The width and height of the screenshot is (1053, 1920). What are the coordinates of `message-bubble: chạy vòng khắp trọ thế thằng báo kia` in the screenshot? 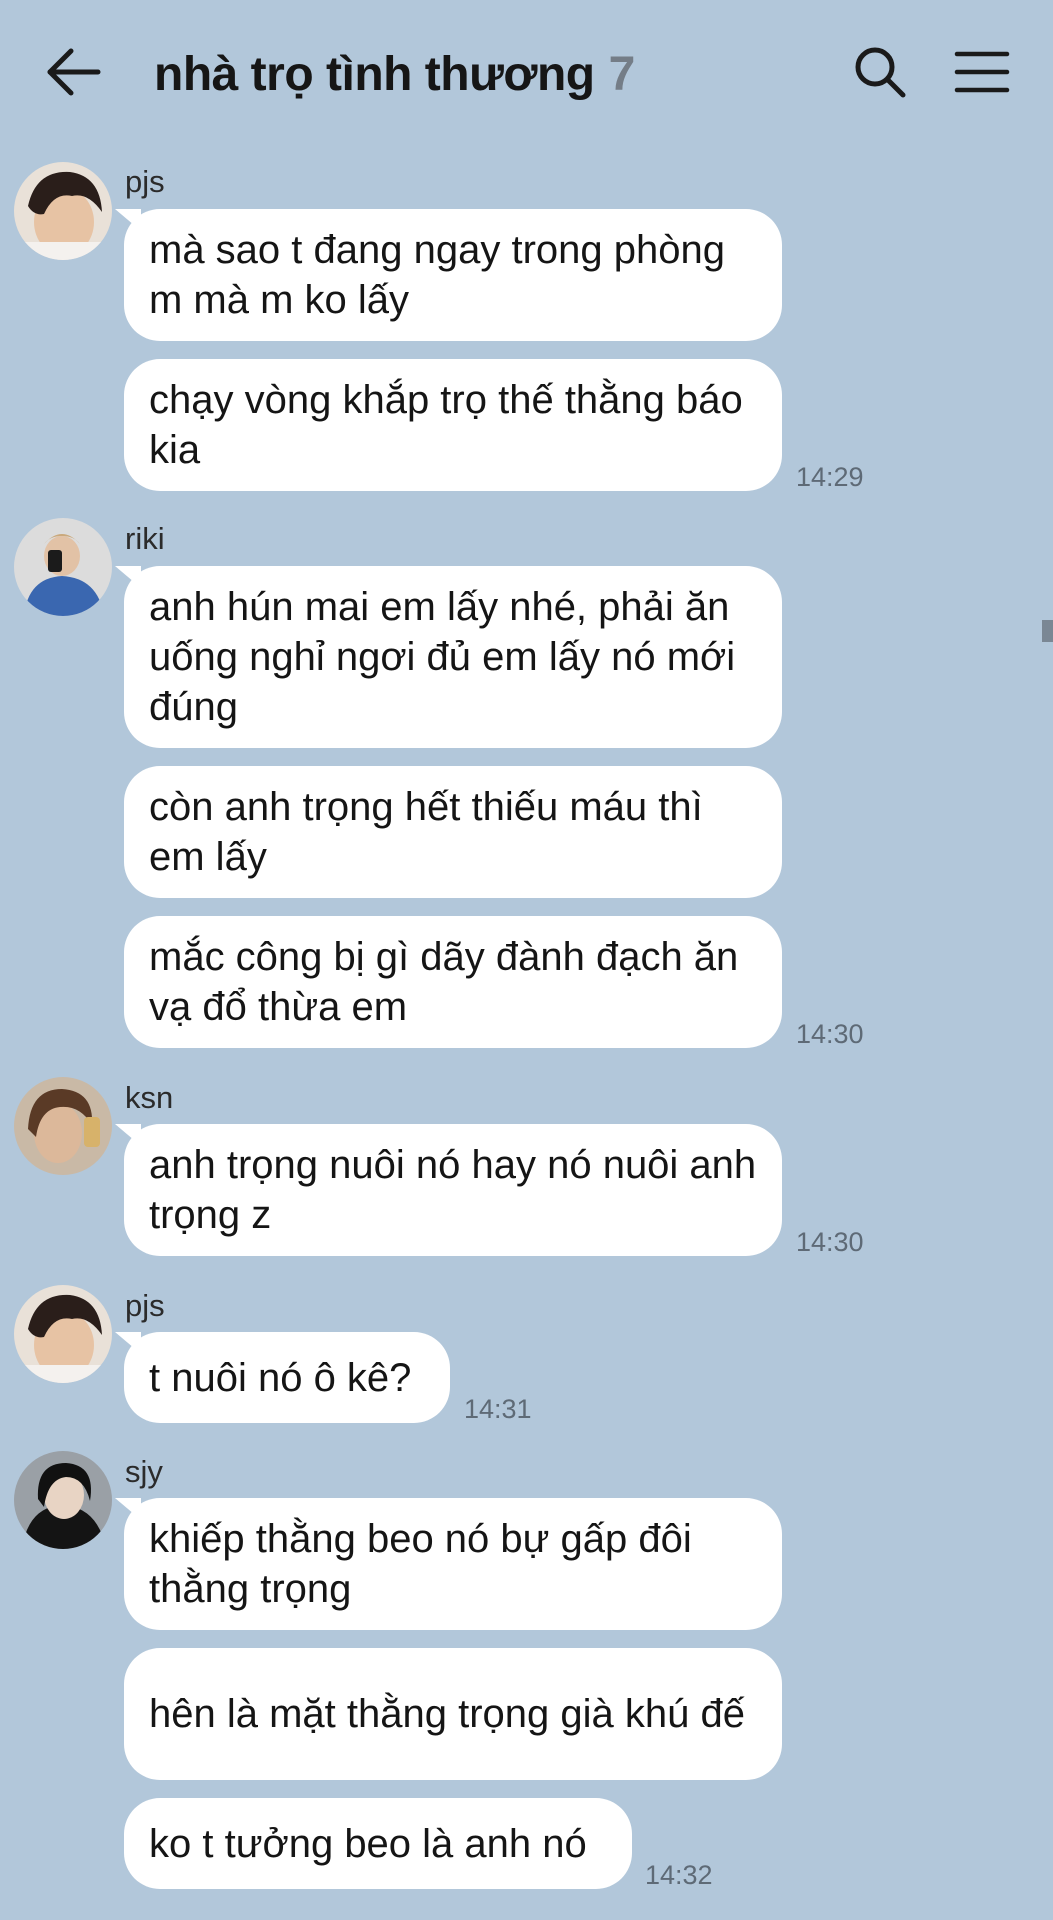 It's located at (453, 425).